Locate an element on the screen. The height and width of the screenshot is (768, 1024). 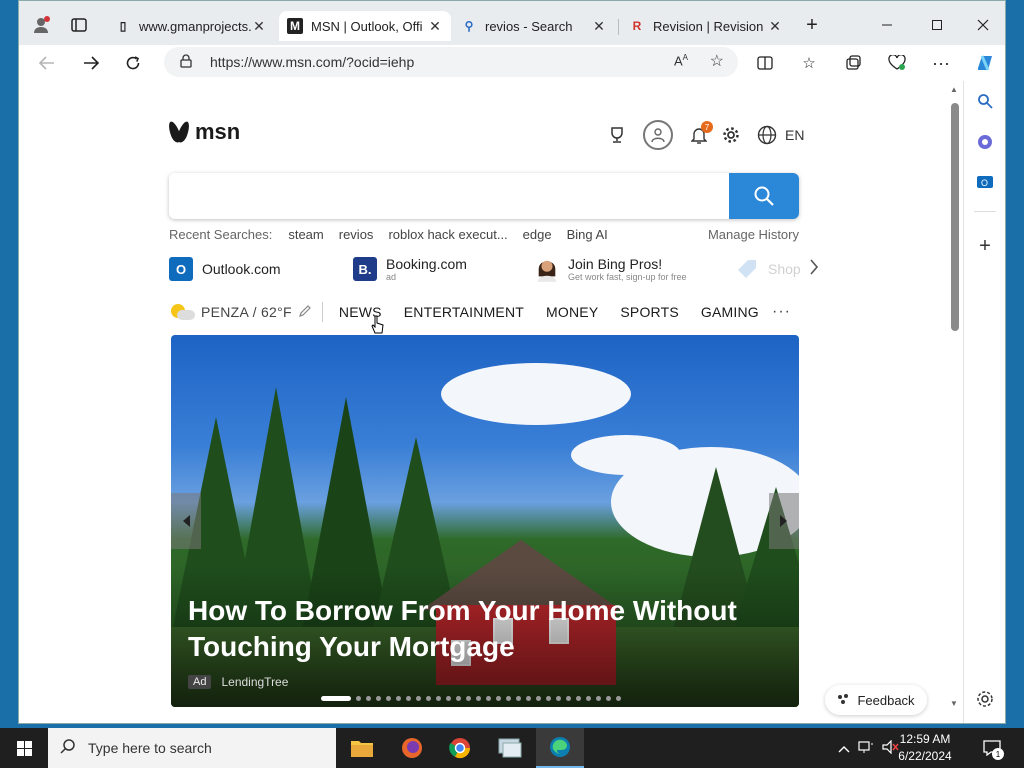
page-scrollbar: ▲ ▼ is located at coordinates (954, 402).